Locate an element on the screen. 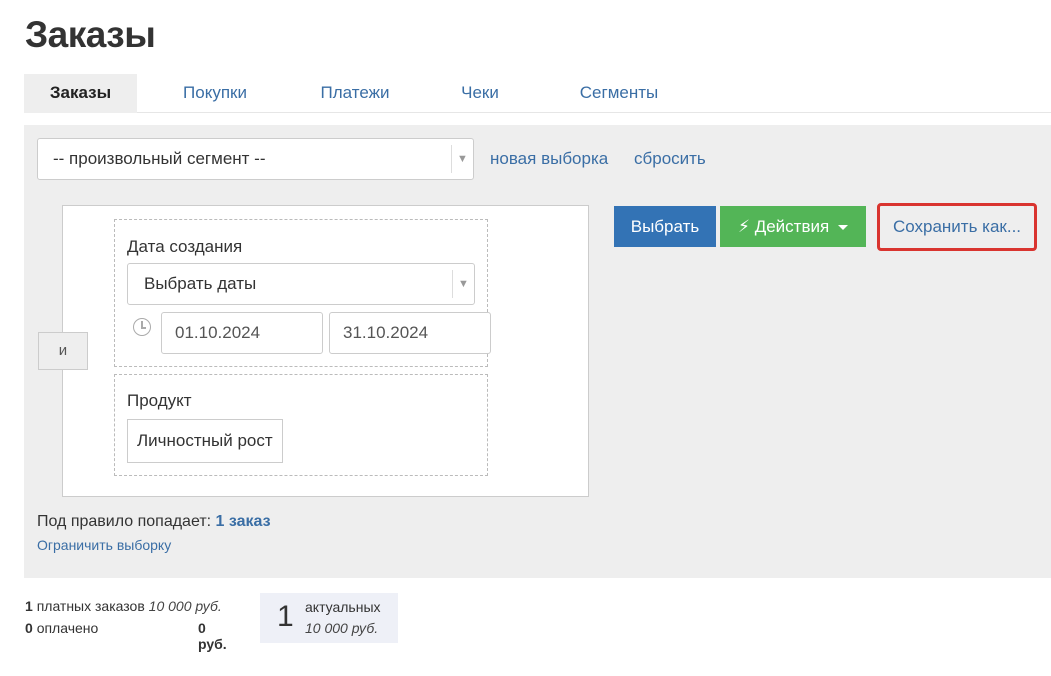 Image resolution: width=1051 pixels, height=676 pixels. select-button: Выбрать is located at coordinates (665, 226).